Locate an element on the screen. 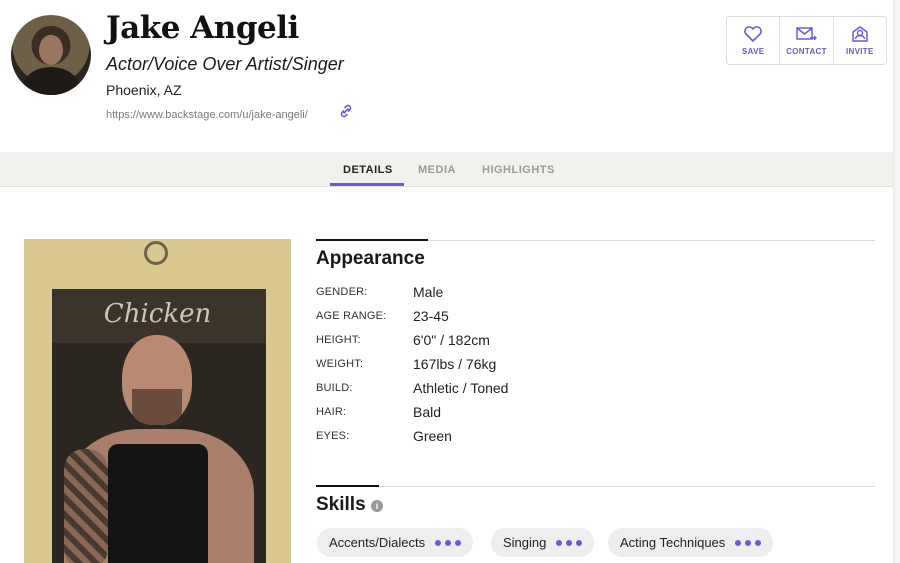  profile-actions: SAVE CONTACT INVITE is located at coordinates (806, 40).